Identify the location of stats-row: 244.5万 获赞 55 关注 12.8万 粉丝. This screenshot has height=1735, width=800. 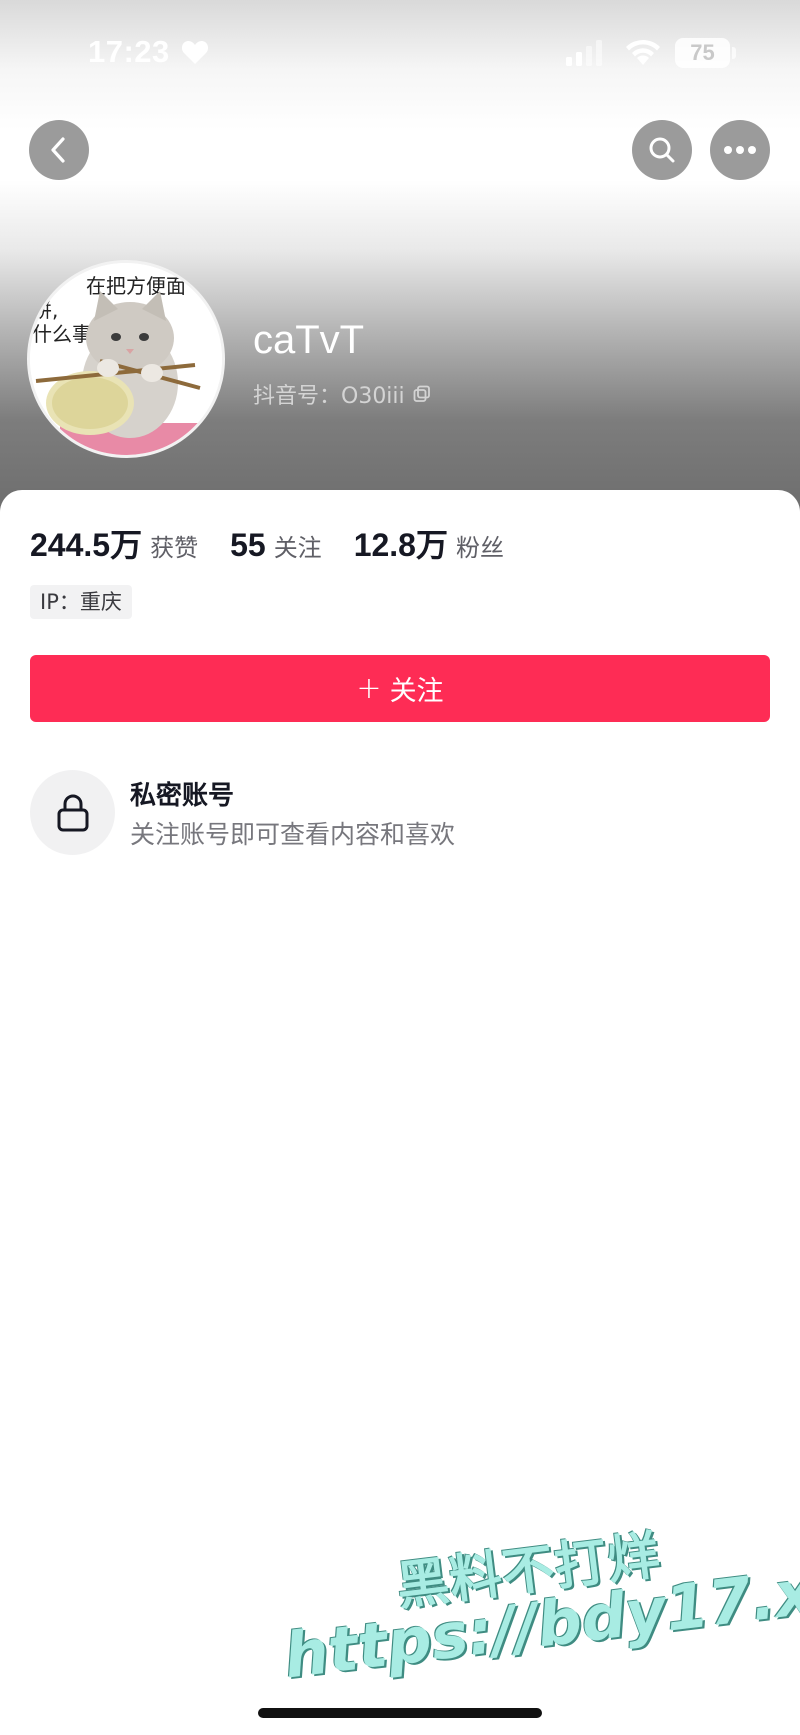
(283, 543).